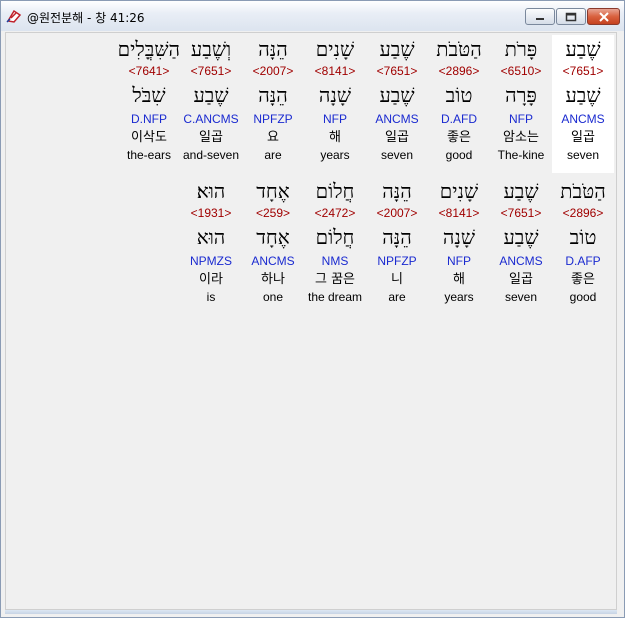  What do you see at coordinates (211, 213) in the screenshot?
I see `strong-number: <1931>` at bounding box center [211, 213].